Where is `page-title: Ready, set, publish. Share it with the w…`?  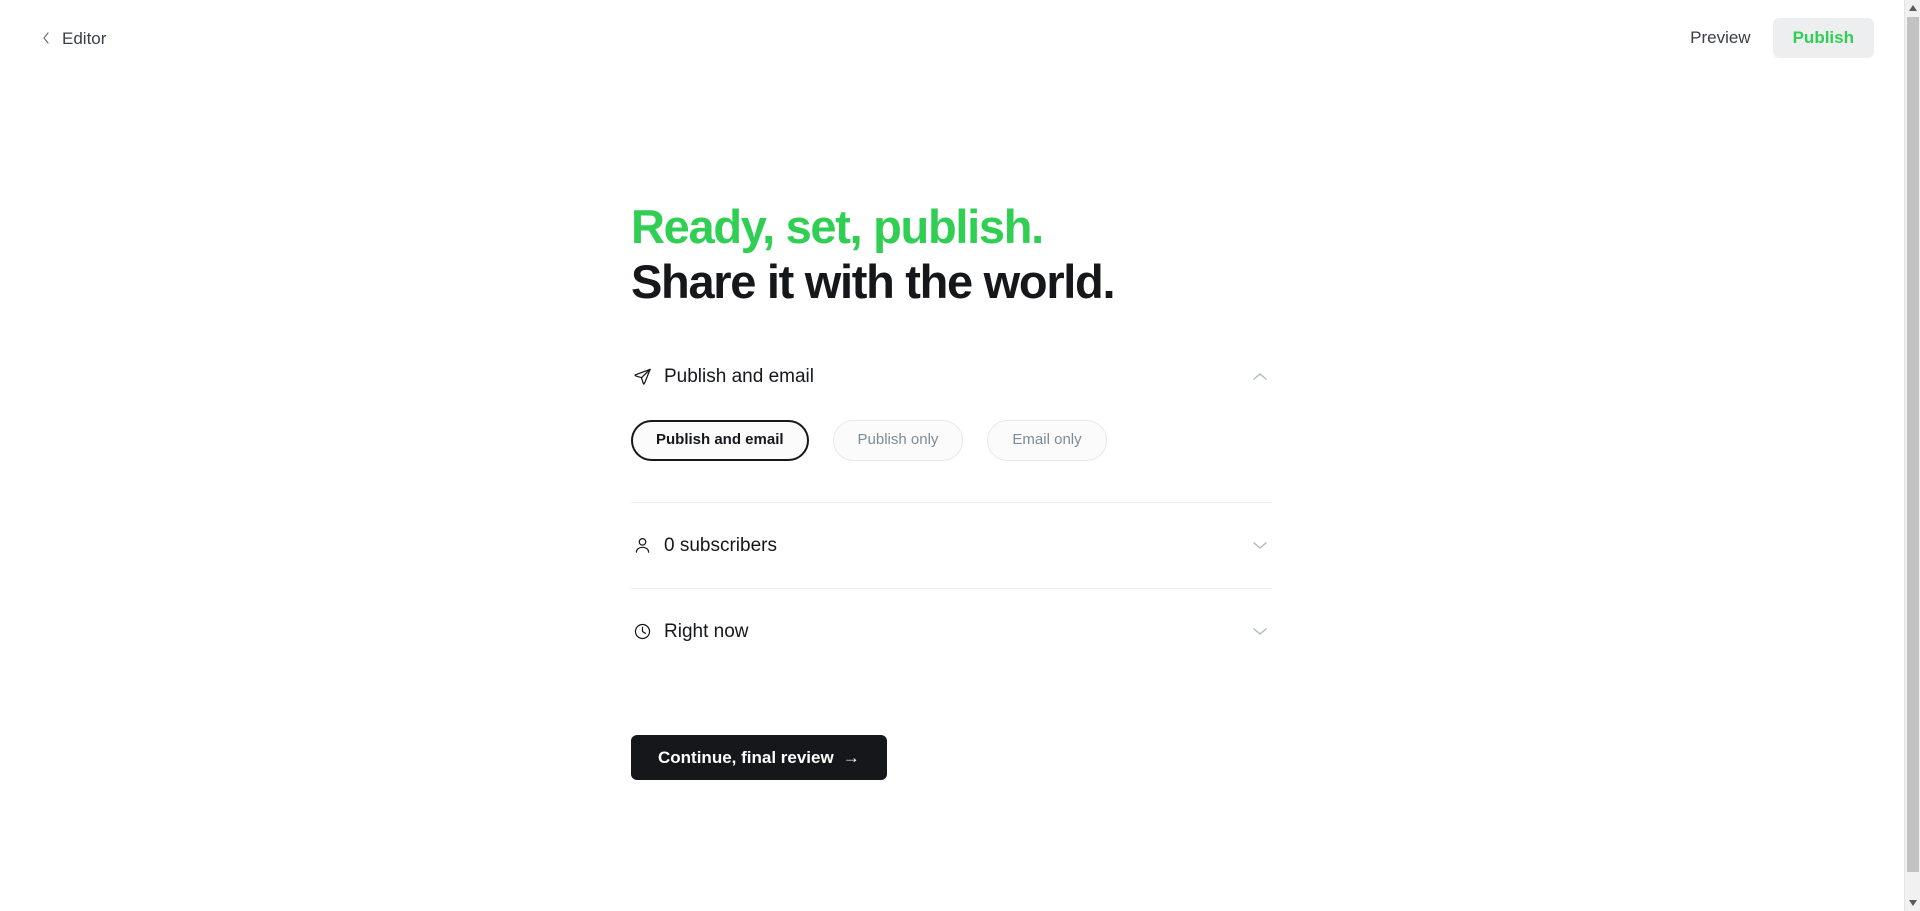
page-title: Ready, set, publish. Share it with the w… is located at coordinates (951, 254).